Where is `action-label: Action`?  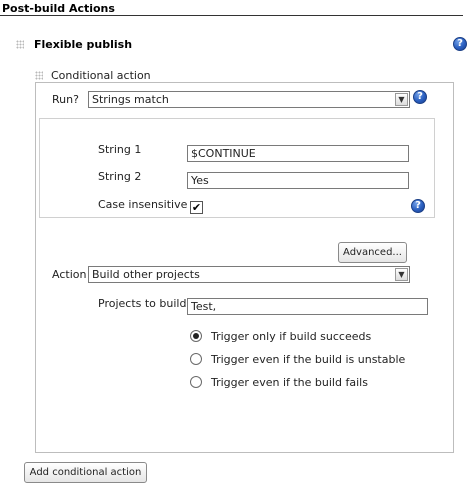 action-label: Action is located at coordinates (69, 274).